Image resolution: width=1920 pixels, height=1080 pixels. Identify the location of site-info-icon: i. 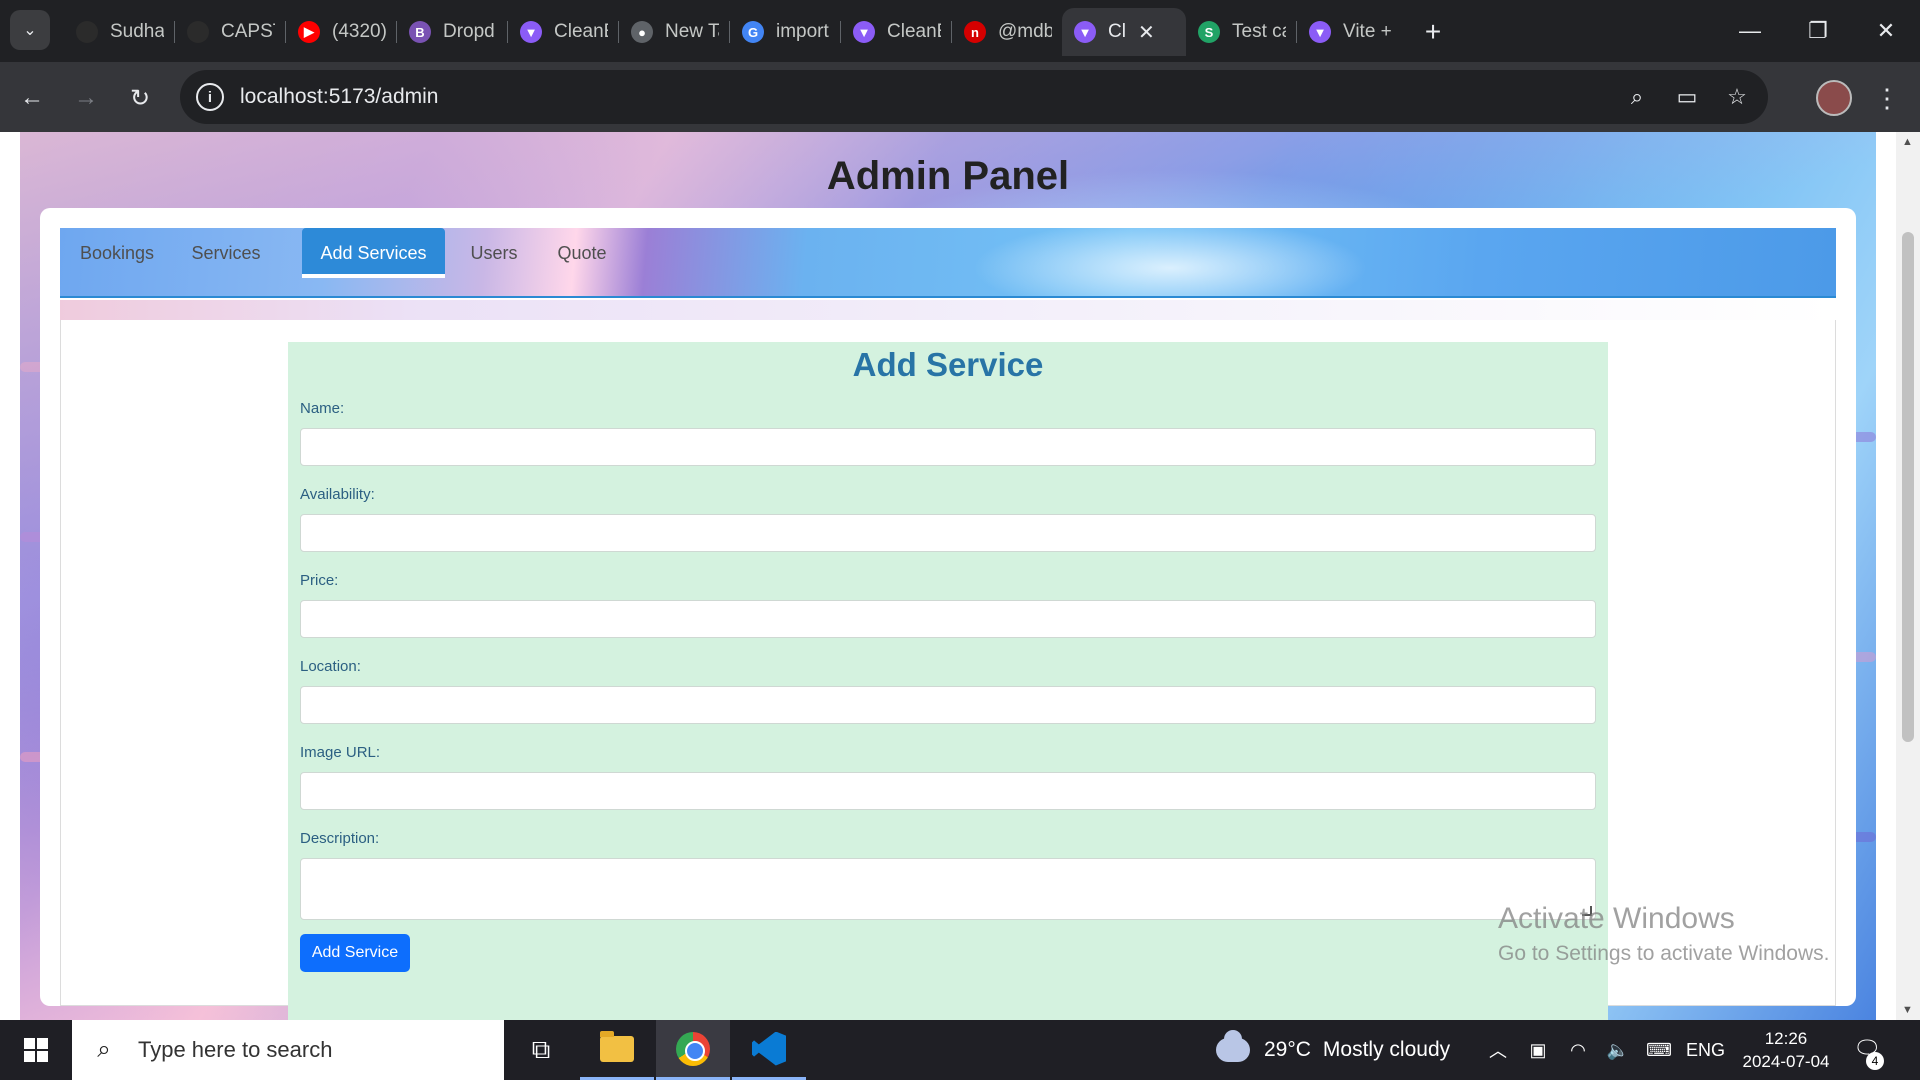
(210, 97).